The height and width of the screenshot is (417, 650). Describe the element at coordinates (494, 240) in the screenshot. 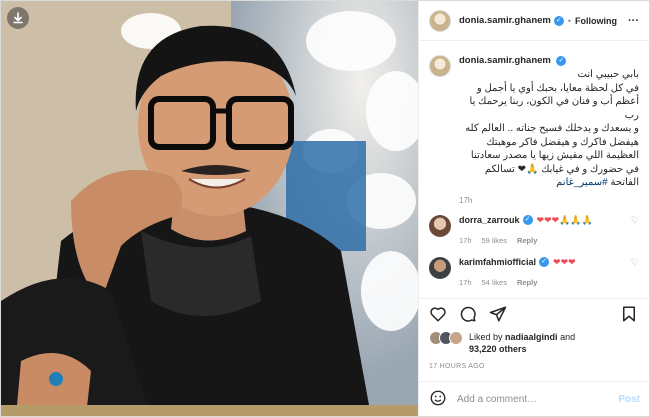

I see `comment-likes: 59 likes` at that location.